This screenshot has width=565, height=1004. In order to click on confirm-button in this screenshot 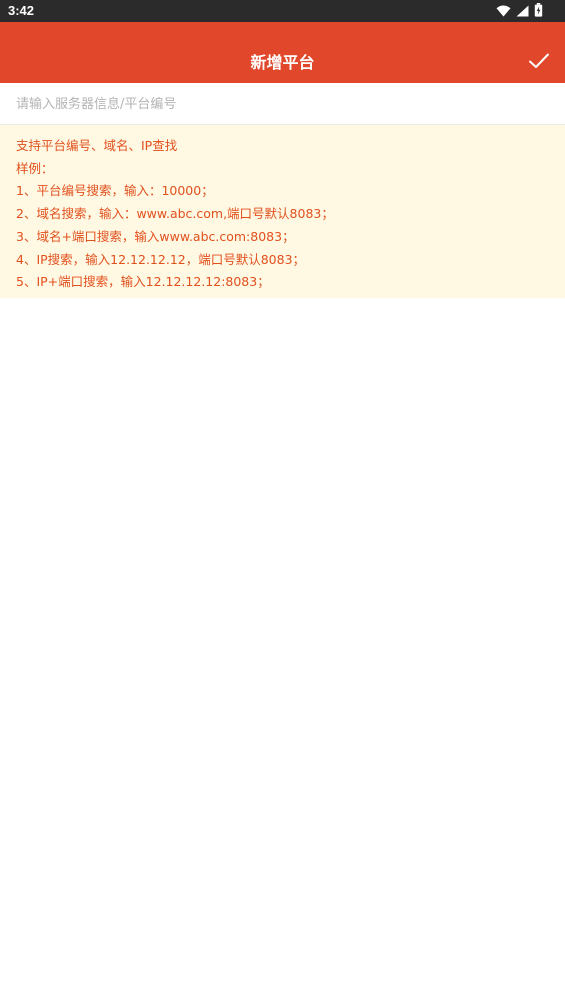, I will do `click(539, 61)`.